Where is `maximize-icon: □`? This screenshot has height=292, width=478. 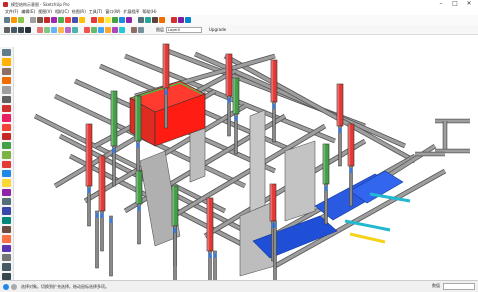
maximize-icon: □ is located at coordinates (455, 4).